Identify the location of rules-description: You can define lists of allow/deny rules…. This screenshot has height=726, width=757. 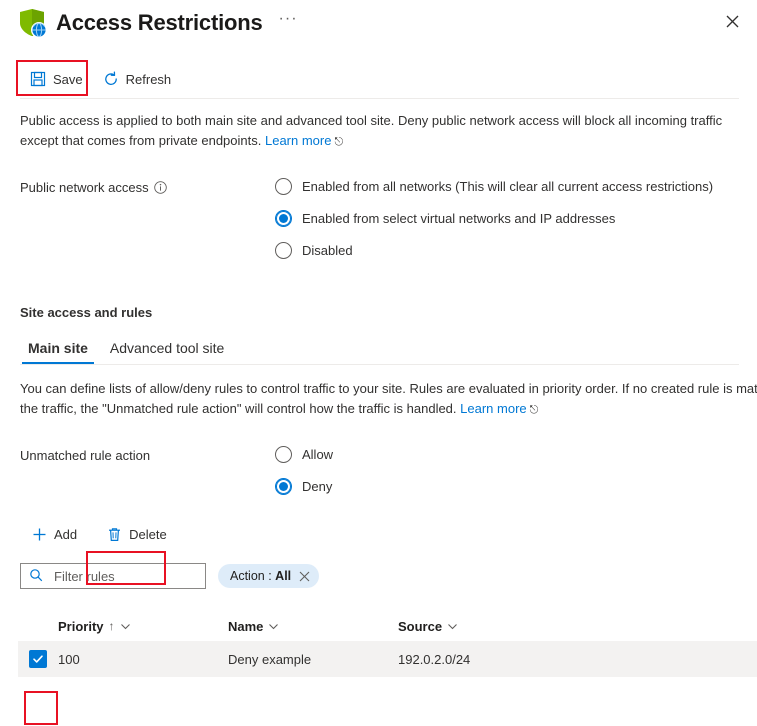
(388, 399).